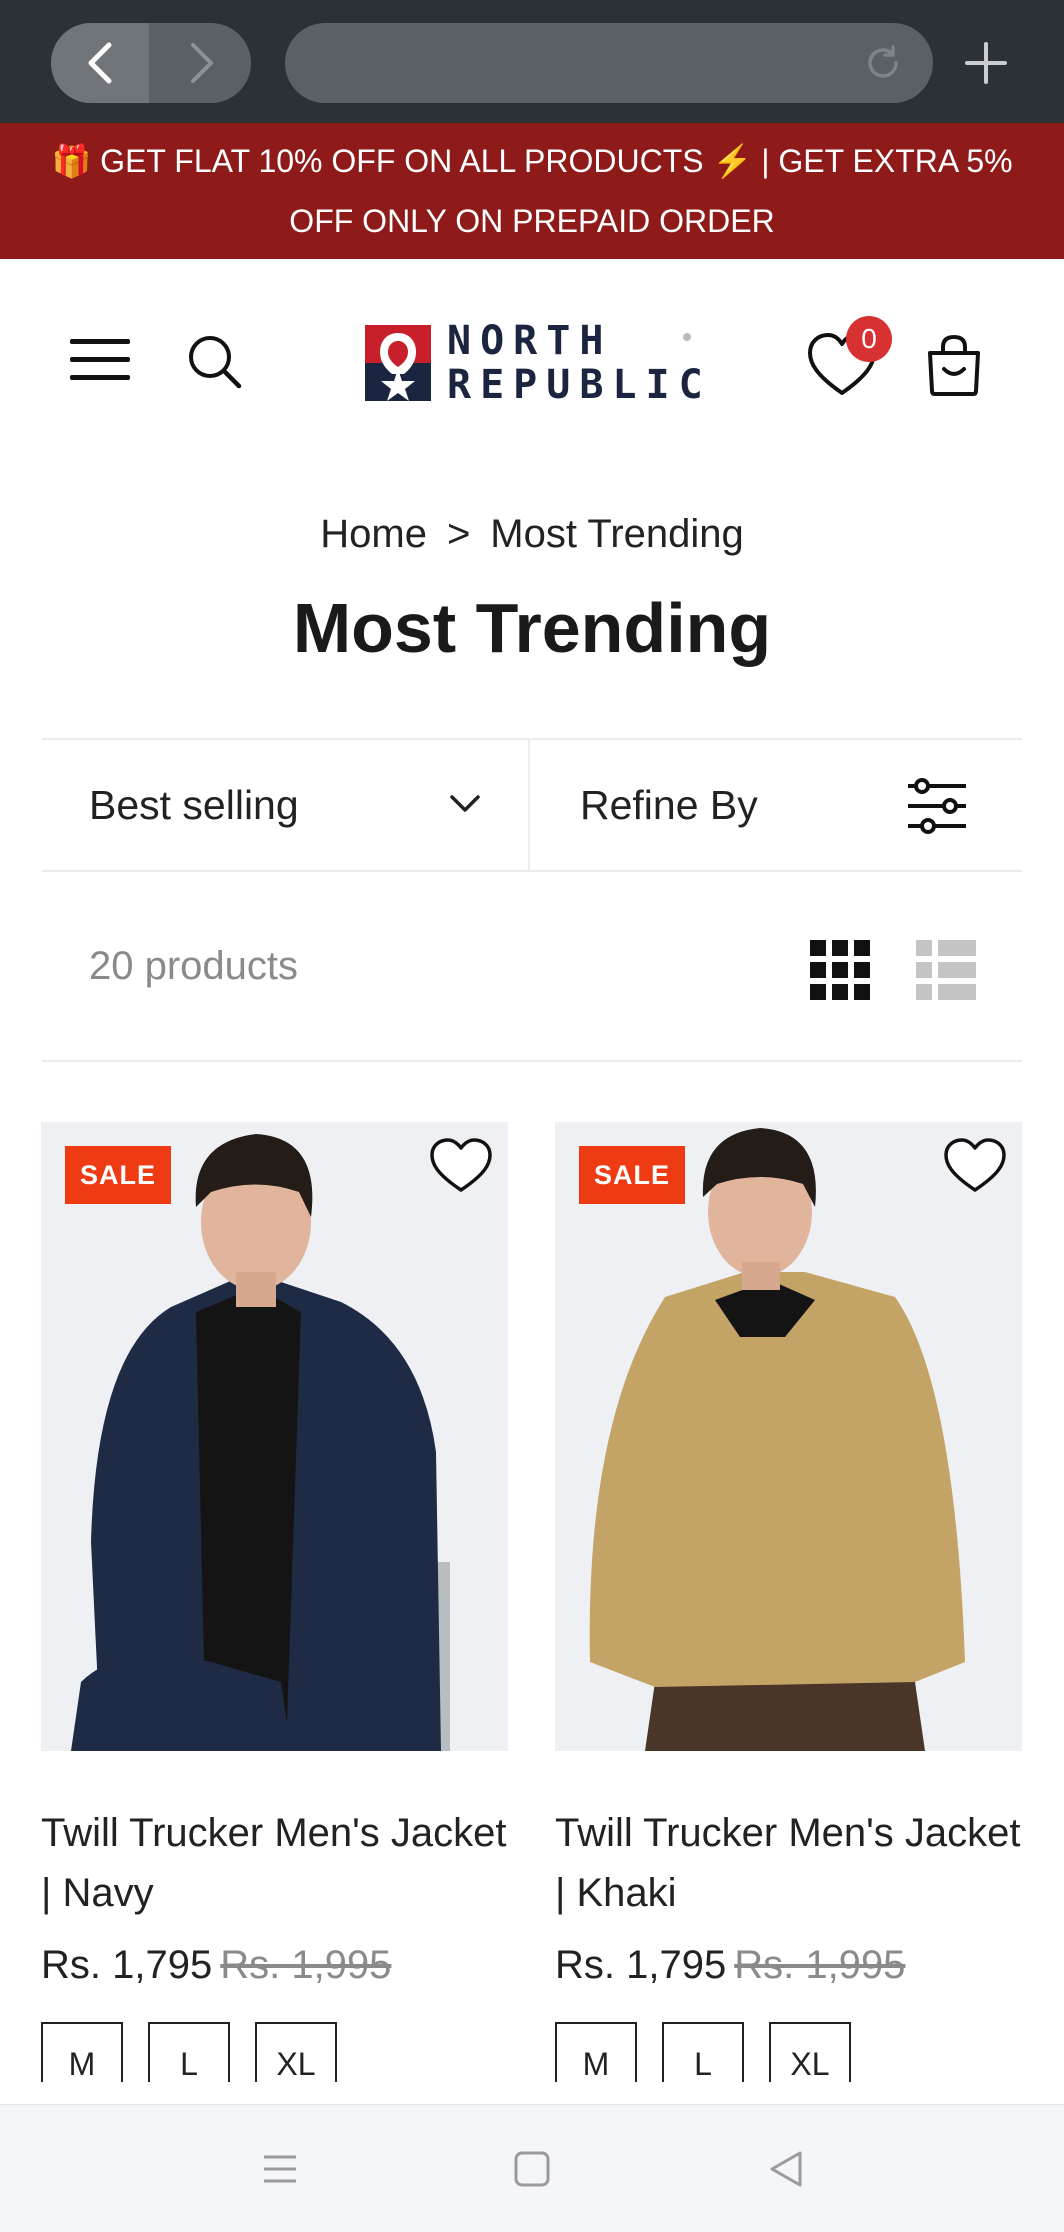  I want to click on browser-back-button, so click(100, 63).